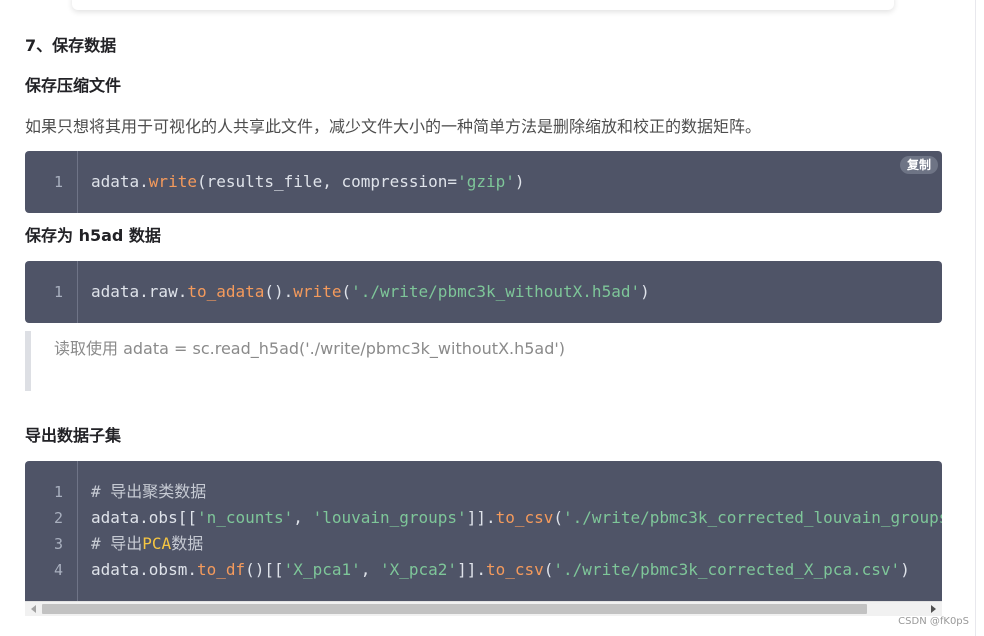  I want to click on code-token: './write/pbmc3k_withoutX.h5ad', so click(496, 291).